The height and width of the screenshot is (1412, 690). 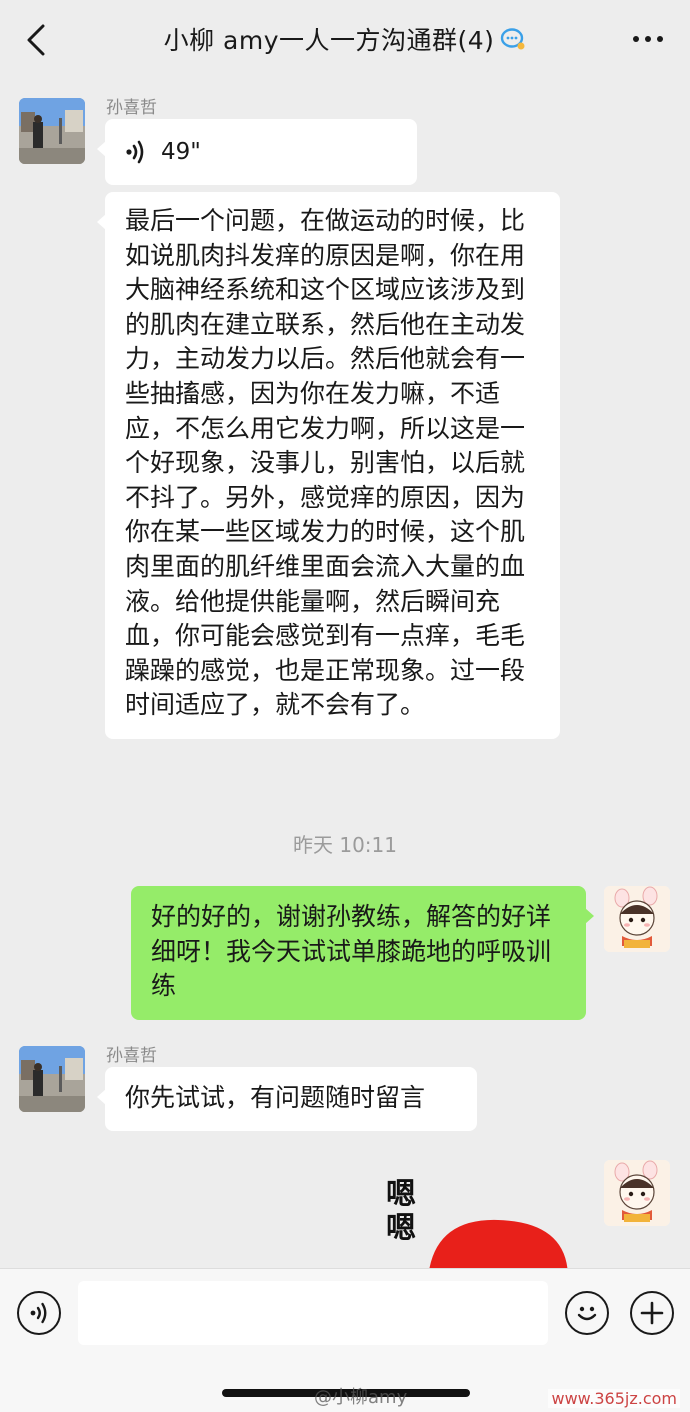 I want to click on voice-message-bubble: 49", so click(x=257, y=152).